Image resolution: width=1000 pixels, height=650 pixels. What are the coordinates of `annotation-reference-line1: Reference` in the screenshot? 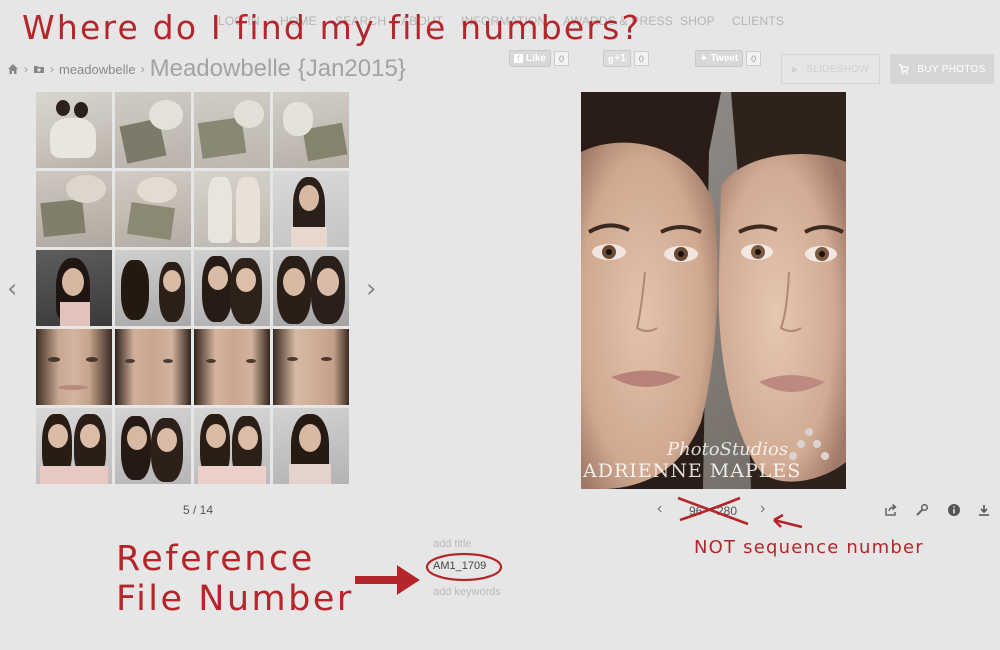 It's located at (215, 559).